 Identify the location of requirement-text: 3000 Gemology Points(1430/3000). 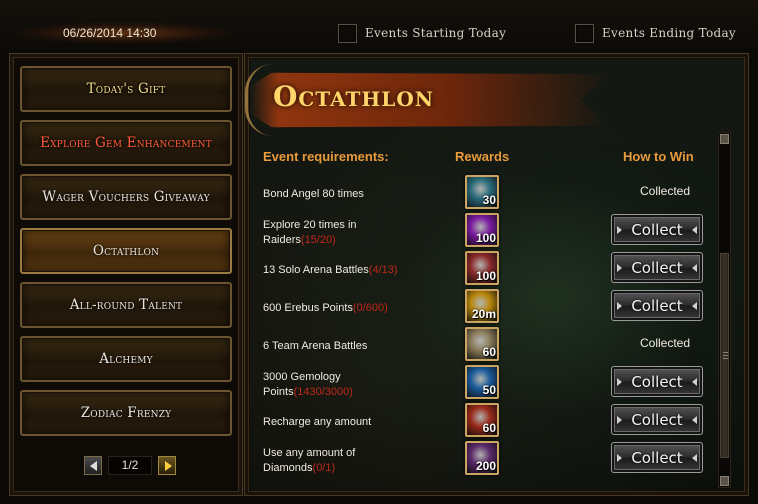
(353, 385).